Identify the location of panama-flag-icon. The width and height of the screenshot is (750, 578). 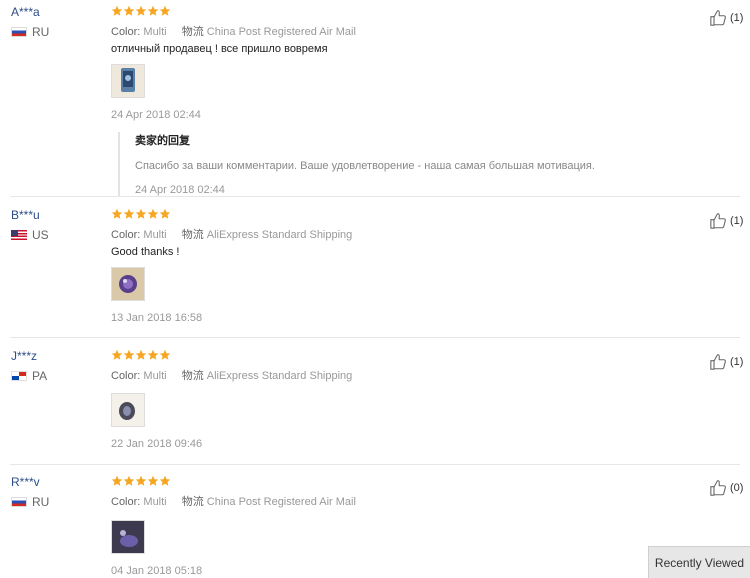
(19, 376).